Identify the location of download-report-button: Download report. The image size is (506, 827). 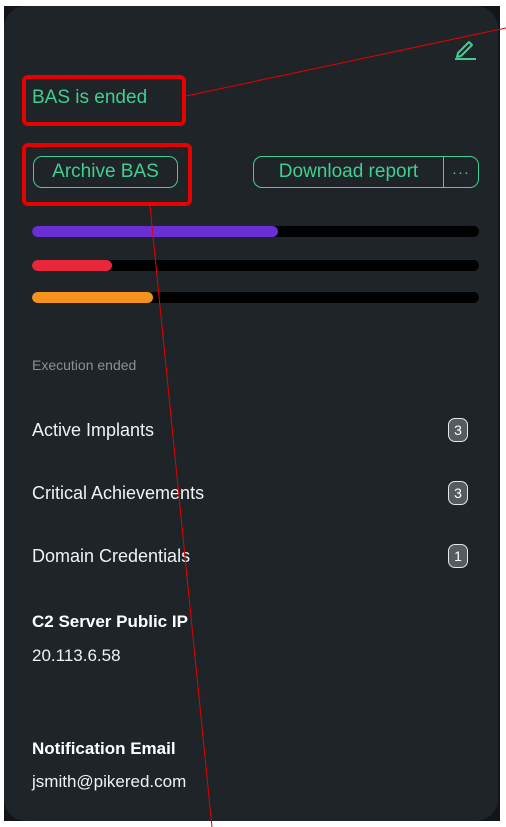
(349, 172).